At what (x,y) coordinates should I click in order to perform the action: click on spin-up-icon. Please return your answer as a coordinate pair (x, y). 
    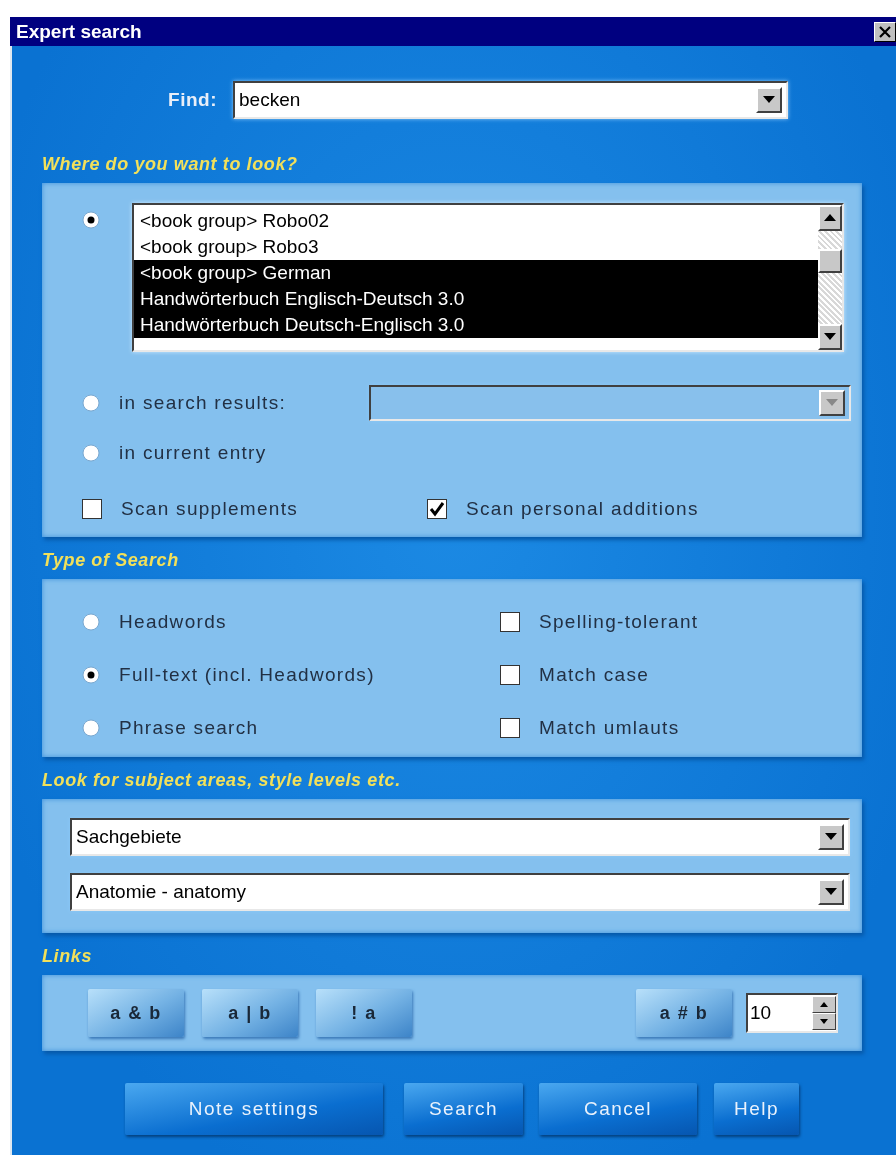
    Looking at the image, I should click on (824, 1004).